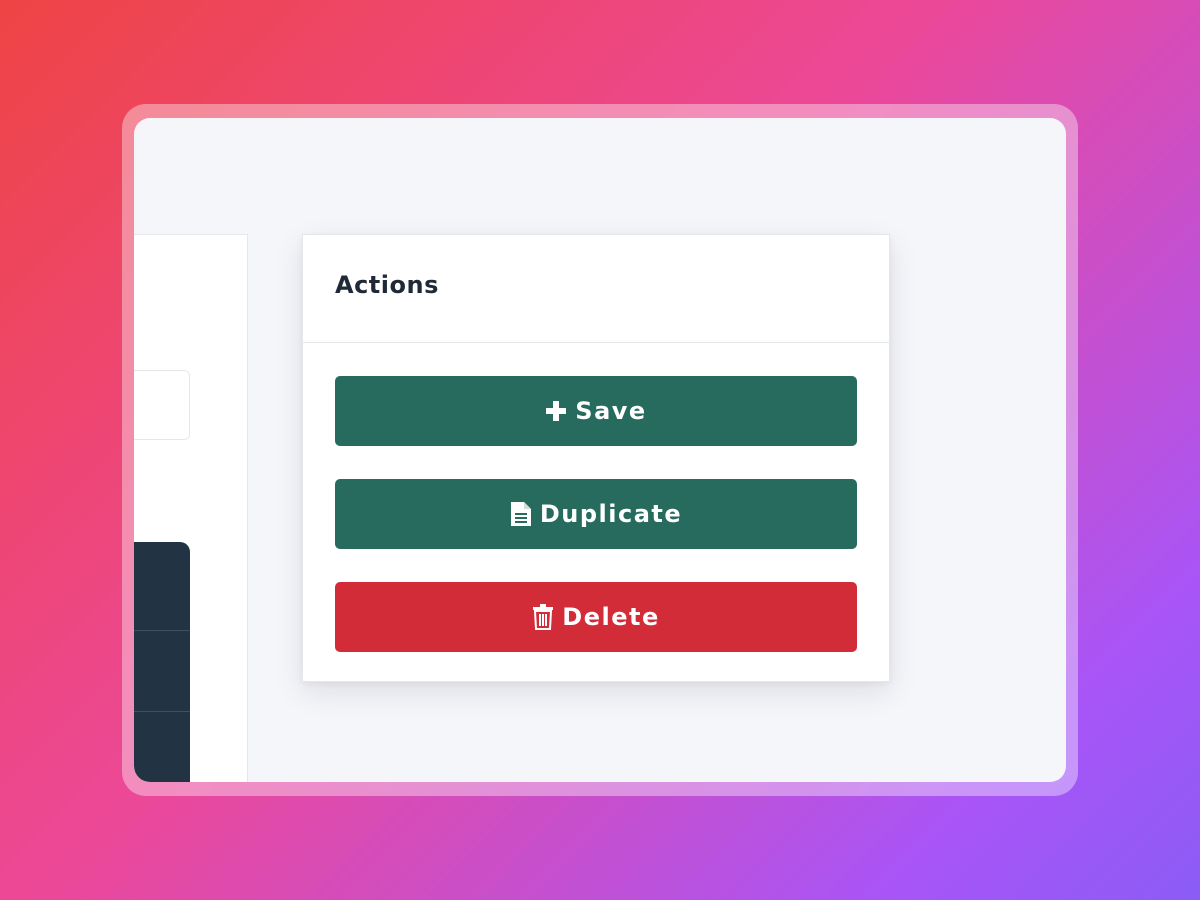 The image size is (1200, 900). I want to click on plus-icon, so click(556, 411).